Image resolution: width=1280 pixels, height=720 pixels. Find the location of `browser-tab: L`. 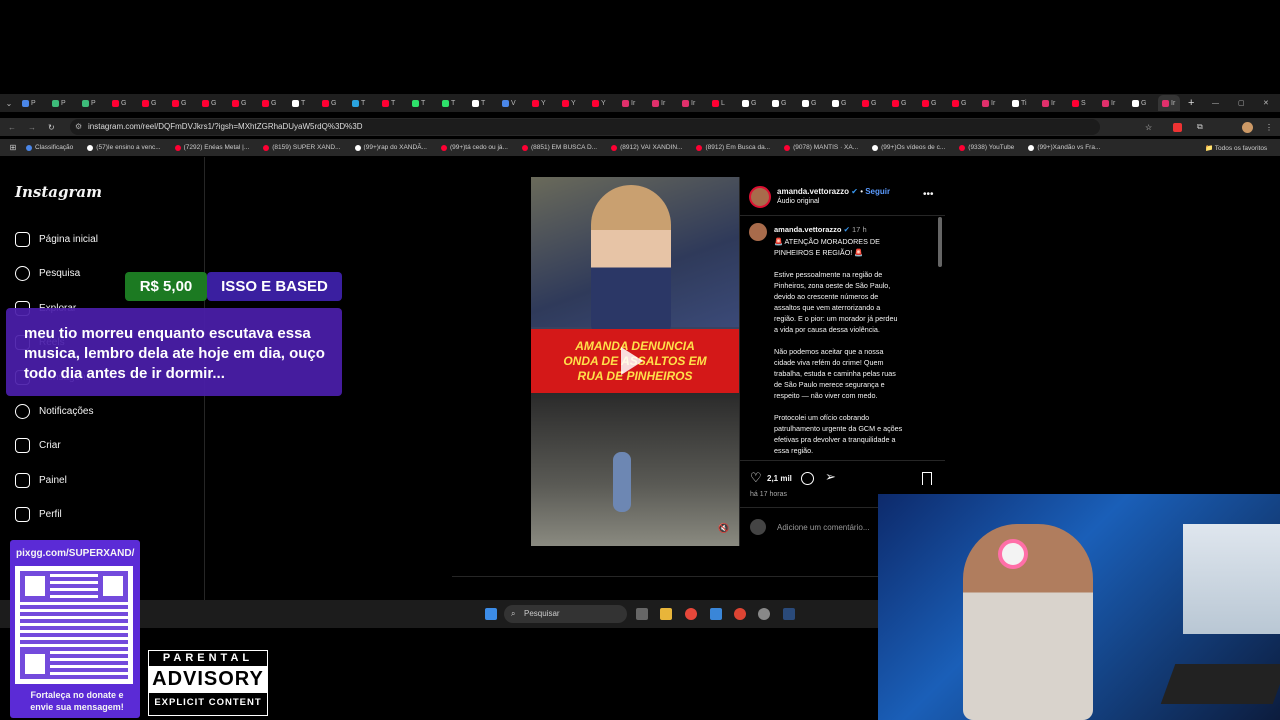

browser-tab: L is located at coordinates (723, 103).